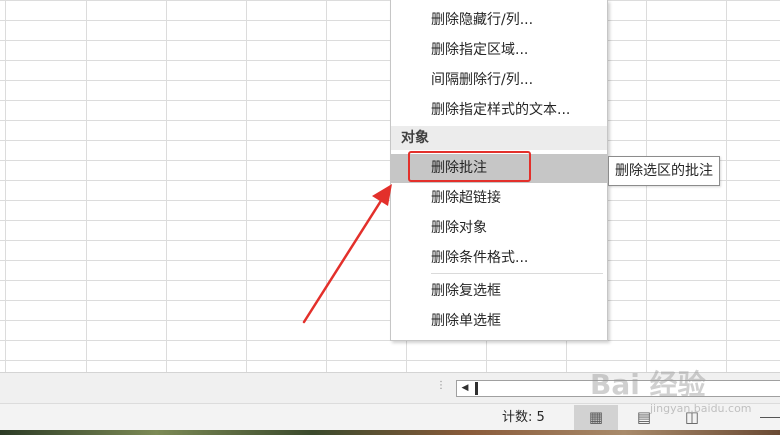 Image resolution: width=780 pixels, height=435 pixels. I want to click on menu-item-delete-hyperlinks: 删除超链接, so click(499, 198).